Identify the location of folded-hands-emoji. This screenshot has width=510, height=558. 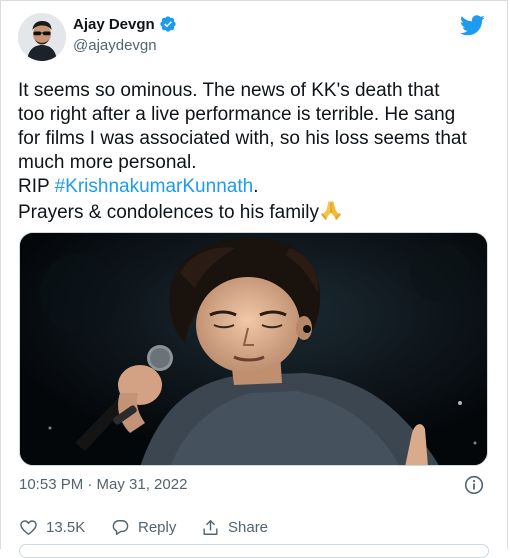
(330, 210).